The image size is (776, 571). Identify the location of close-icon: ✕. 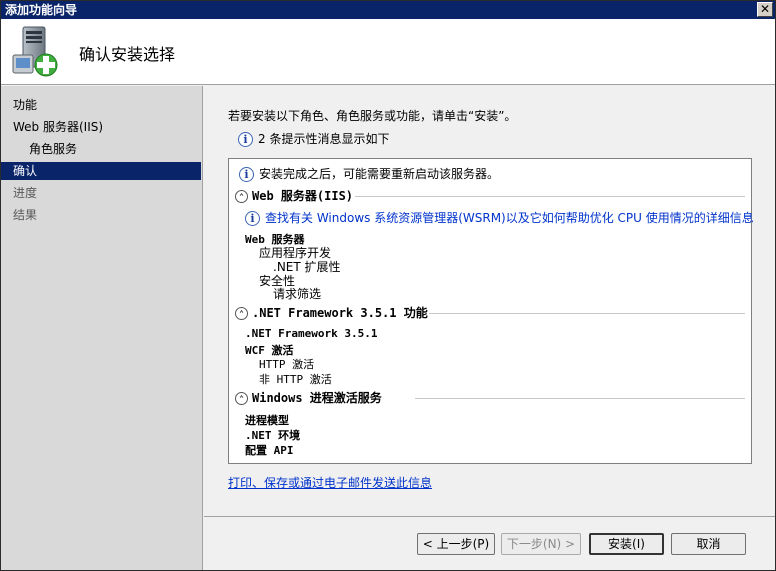
(765, 9).